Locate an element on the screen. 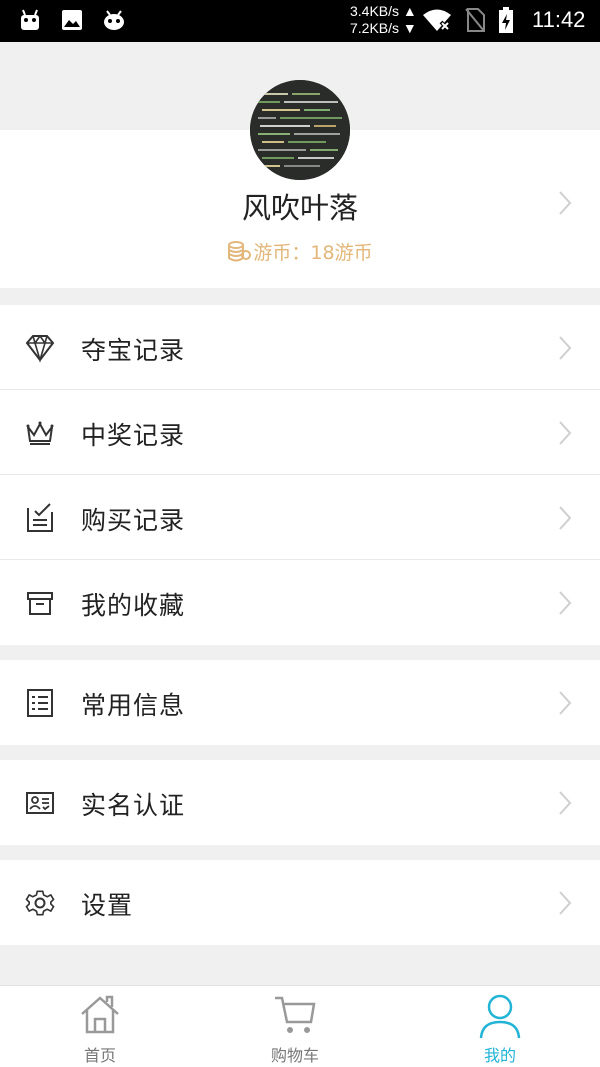 This screenshot has height=1067, width=600. info-group: 常用信息 is located at coordinates (300, 702).